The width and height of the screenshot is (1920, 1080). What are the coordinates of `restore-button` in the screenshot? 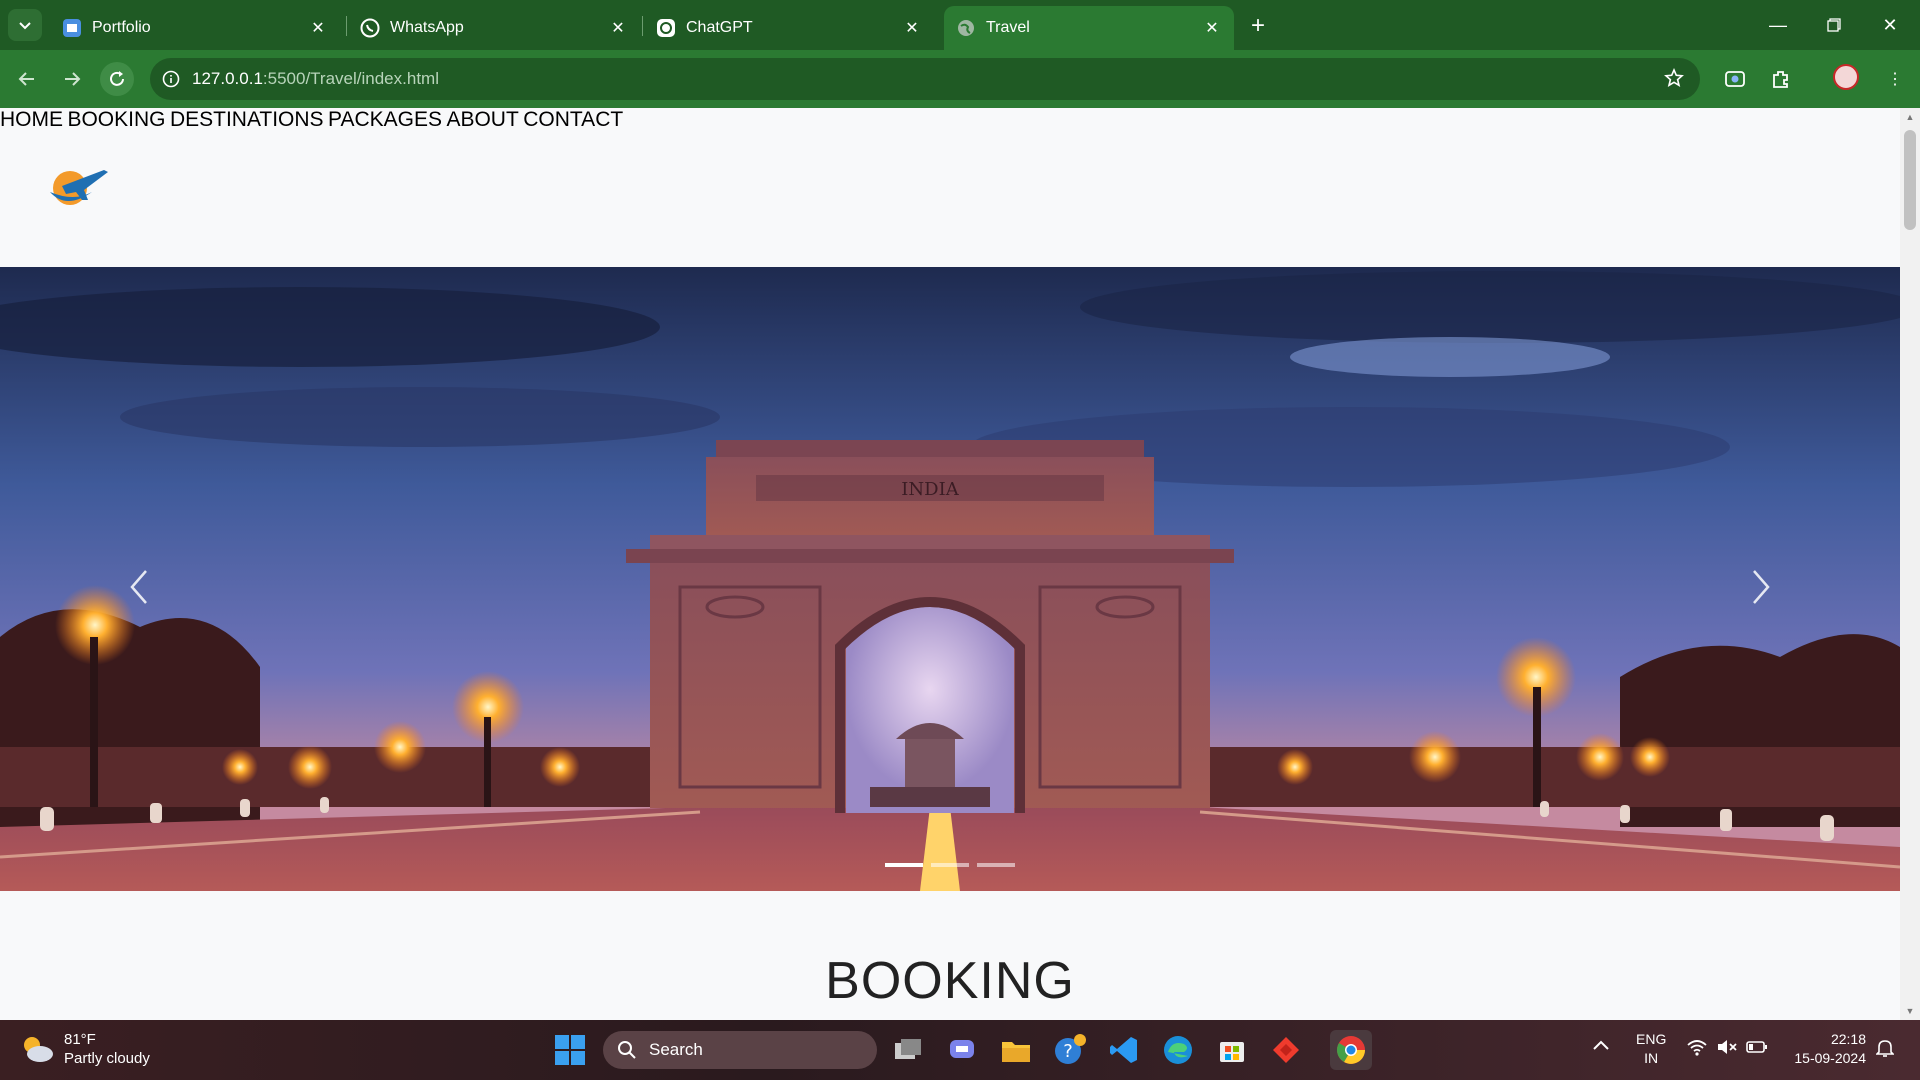 It's located at (1834, 25).